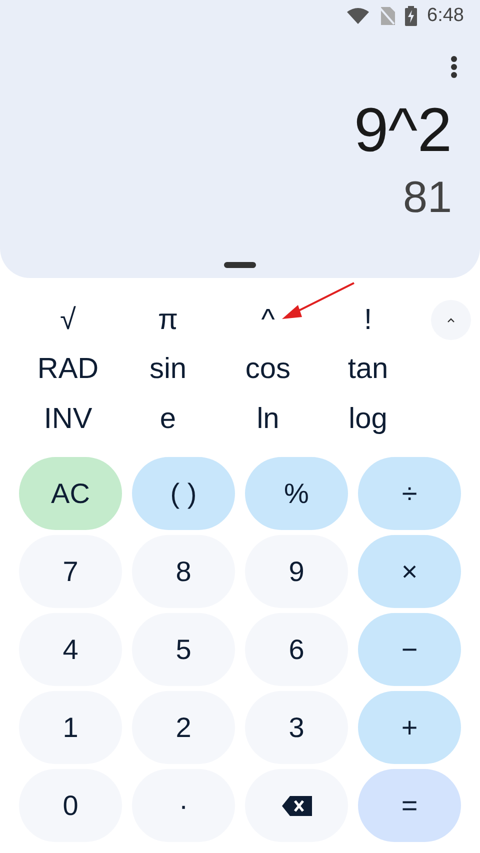  I want to click on keypad-key: 7, so click(70, 571).